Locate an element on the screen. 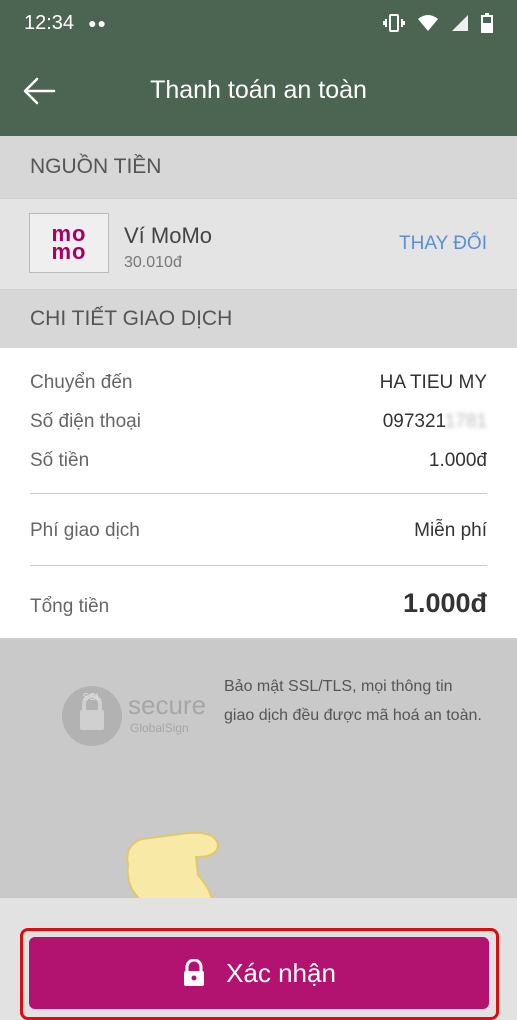 Image resolution: width=517 pixels, height=1020 pixels. wallet-name: Ví MoMo is located at coordinates (168, 235).